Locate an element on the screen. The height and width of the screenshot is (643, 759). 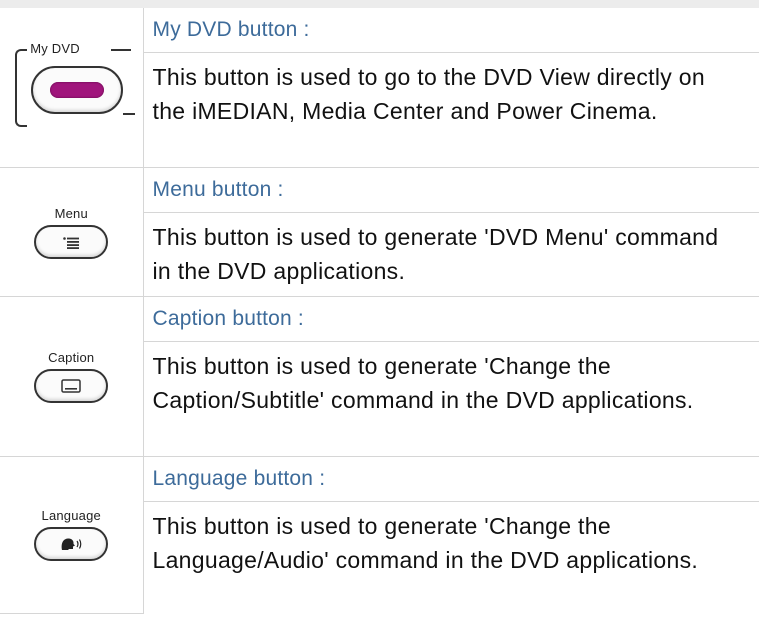
menu-list-icon is located at coordinates (71, 242).